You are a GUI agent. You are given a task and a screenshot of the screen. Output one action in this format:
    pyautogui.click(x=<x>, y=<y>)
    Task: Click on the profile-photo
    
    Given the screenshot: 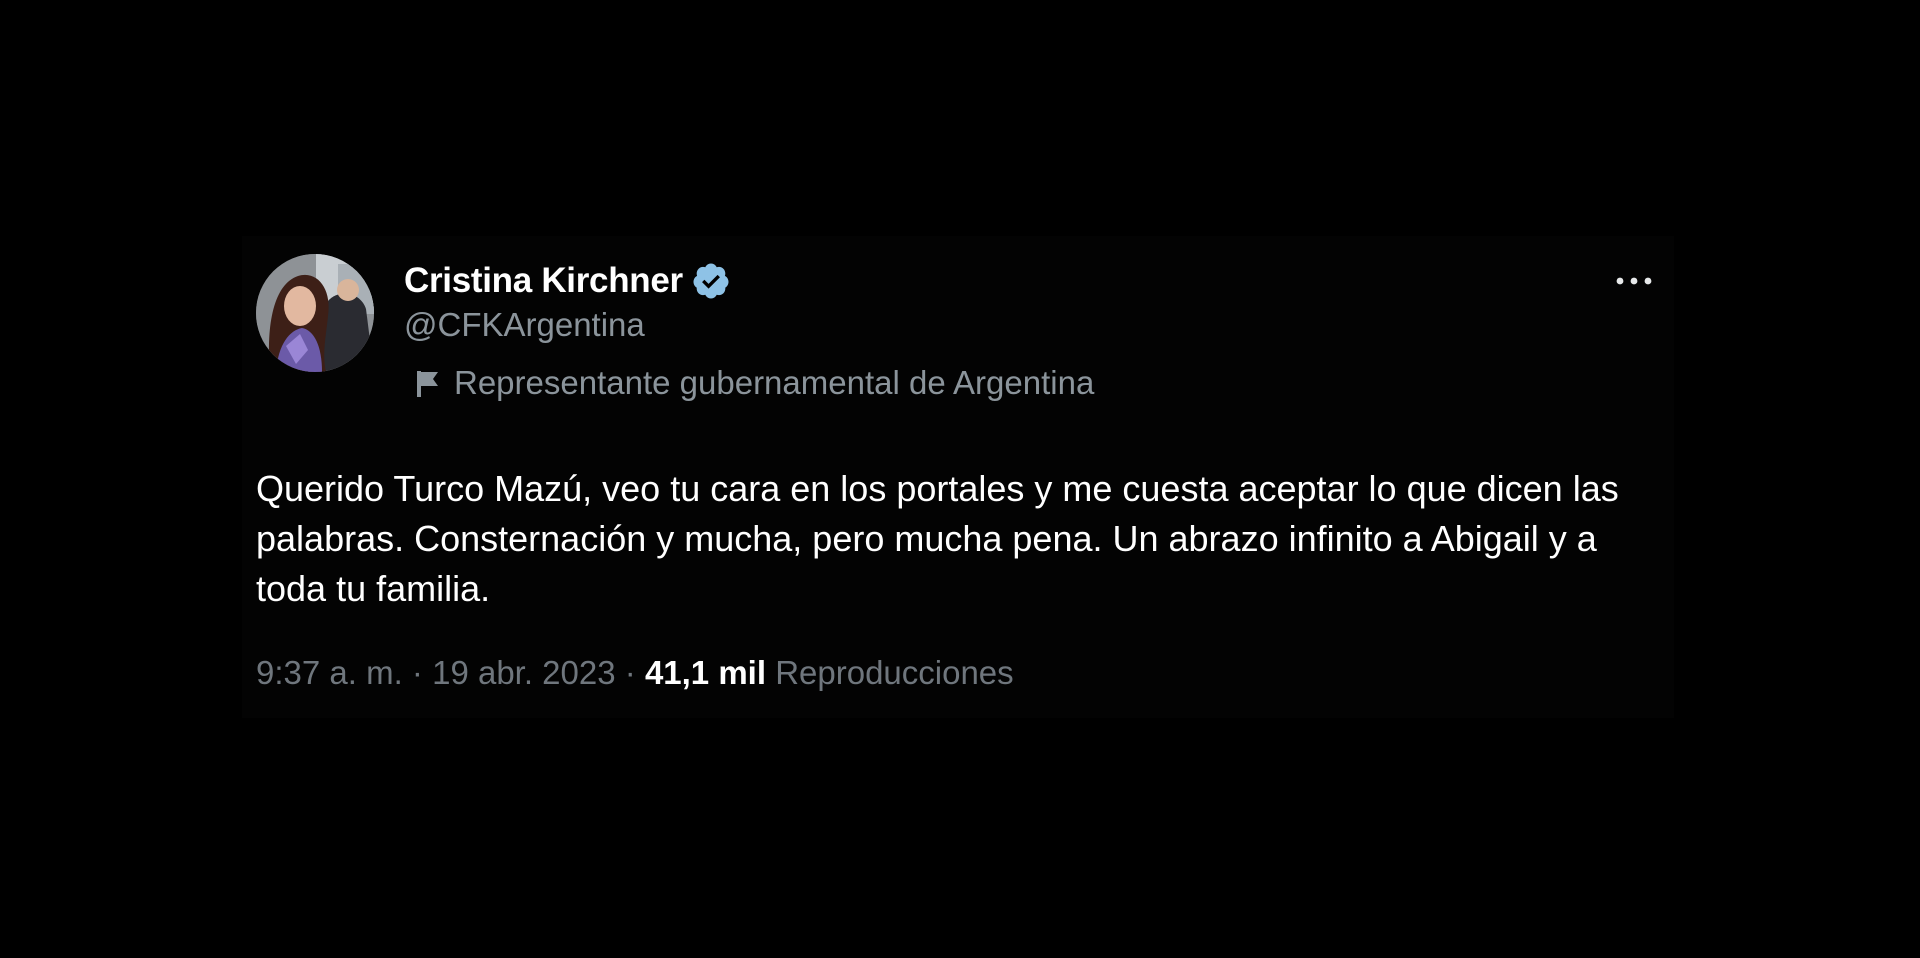 What is the action you would take?
    pyautogui.click(x=315, y=313)
    